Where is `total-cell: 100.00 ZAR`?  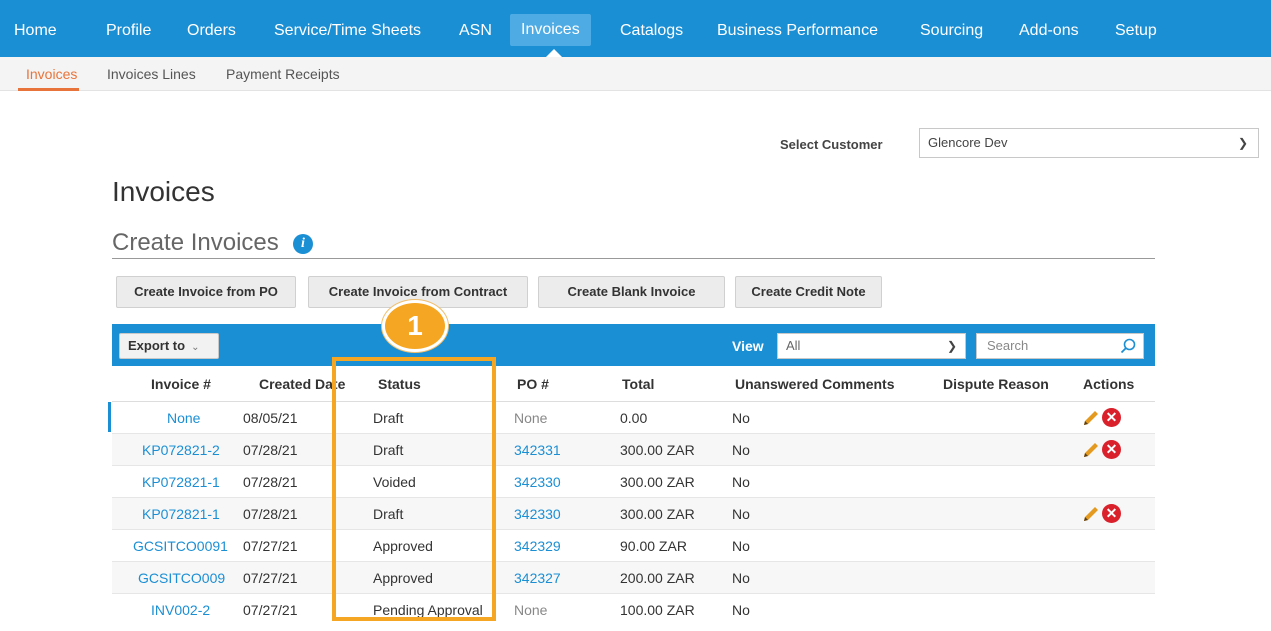
total-cell: 100.00 ZAR is located at coordinates (657, 610).